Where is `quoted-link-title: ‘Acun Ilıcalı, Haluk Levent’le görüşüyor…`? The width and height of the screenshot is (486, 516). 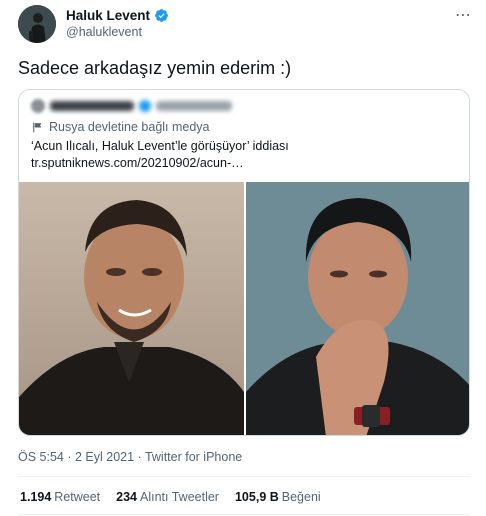 quoted-link-title: ‘Acun Ilıcalı, Haluk Levent’le görüşüyor… is located at coordinates (160, 146).